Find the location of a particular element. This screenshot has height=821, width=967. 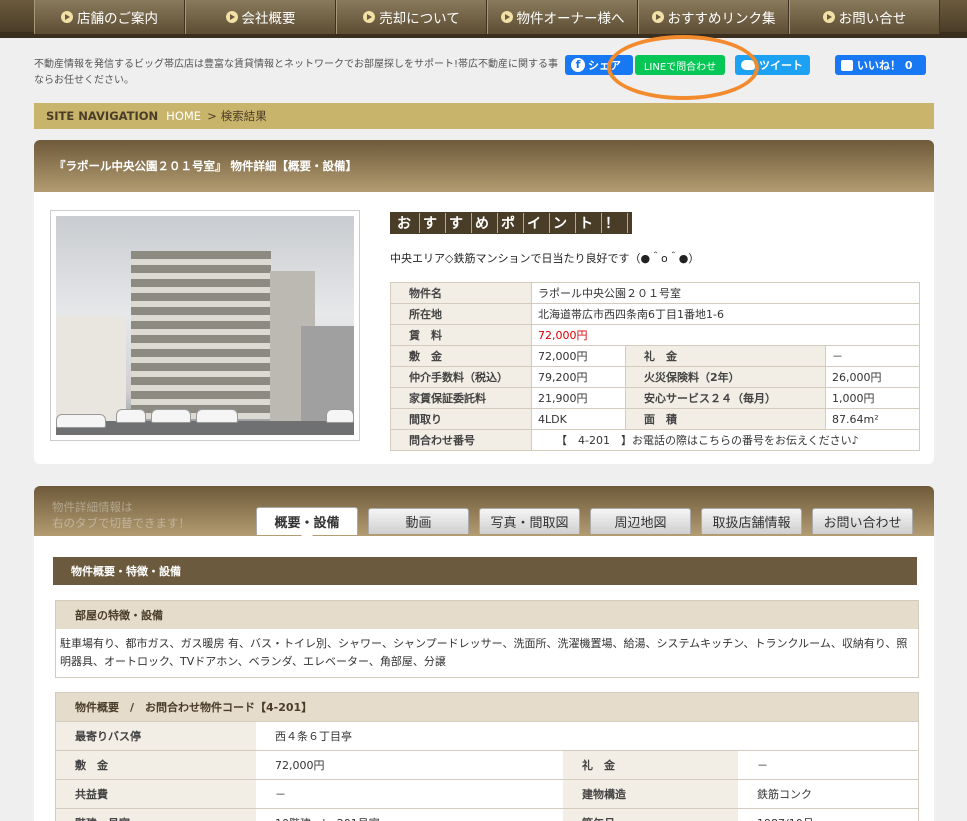

breadcrumb-current: 検索結果 is located at coordinates (243, 116).